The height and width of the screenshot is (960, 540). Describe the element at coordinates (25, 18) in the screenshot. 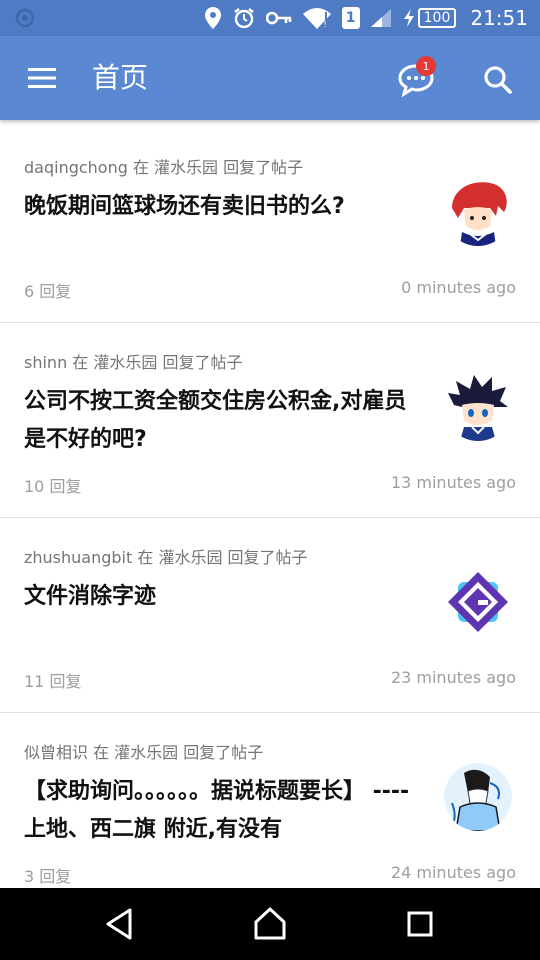

I see `app-notification-icon` at that location.